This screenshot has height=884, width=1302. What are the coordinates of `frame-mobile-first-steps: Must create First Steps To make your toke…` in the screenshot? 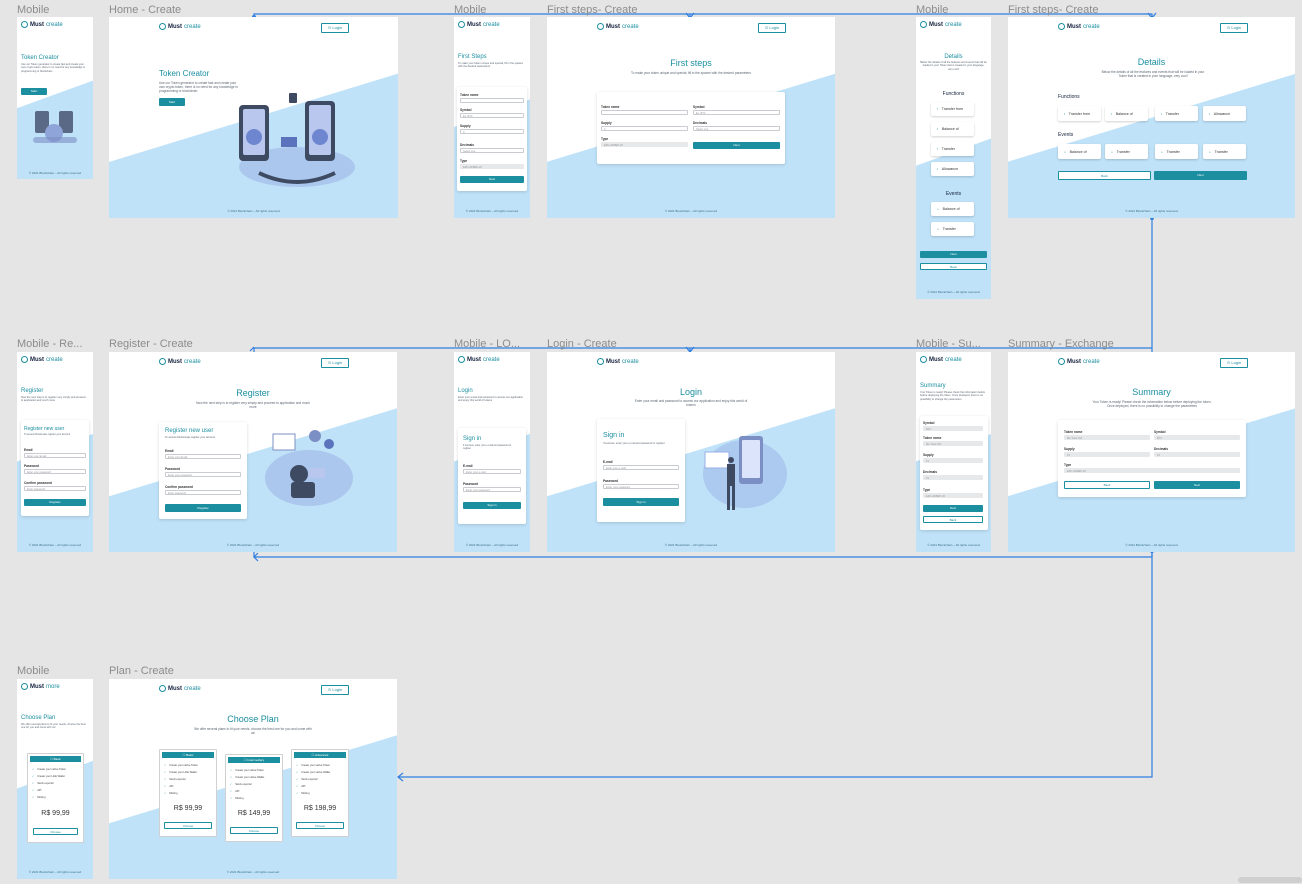 It's located at (492, 117).